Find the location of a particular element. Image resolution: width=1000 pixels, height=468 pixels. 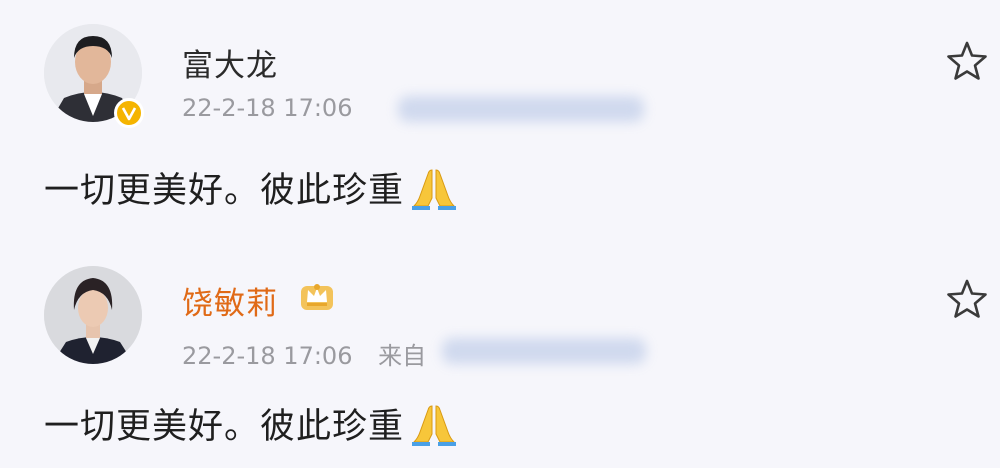

crown-badge-icon is located at coordinates (317, 295).